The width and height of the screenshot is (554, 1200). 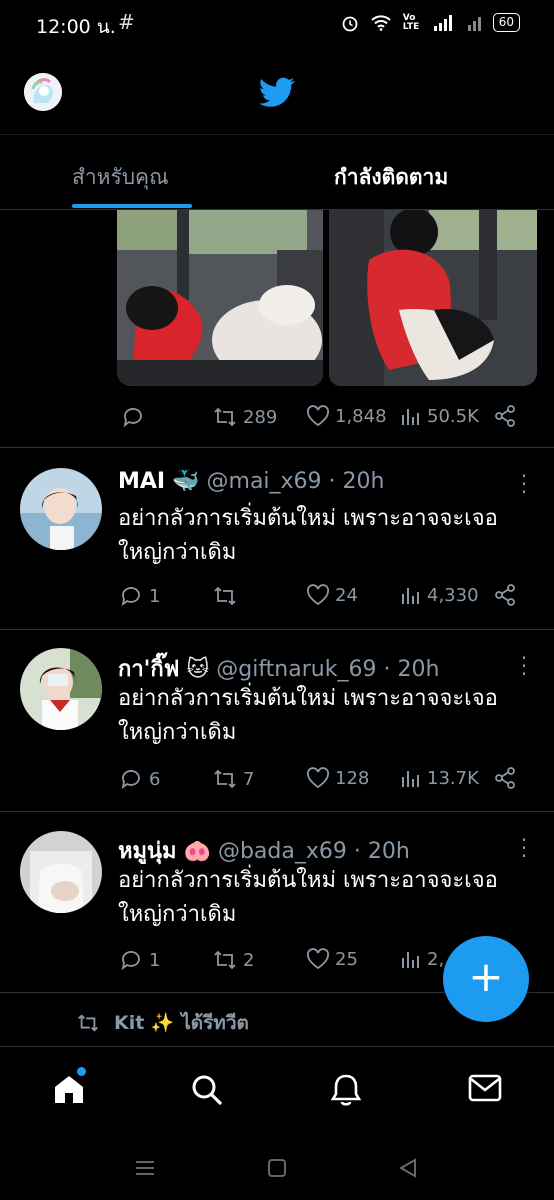 I want to click on grid-icon: #, so click(x=126, y=22).